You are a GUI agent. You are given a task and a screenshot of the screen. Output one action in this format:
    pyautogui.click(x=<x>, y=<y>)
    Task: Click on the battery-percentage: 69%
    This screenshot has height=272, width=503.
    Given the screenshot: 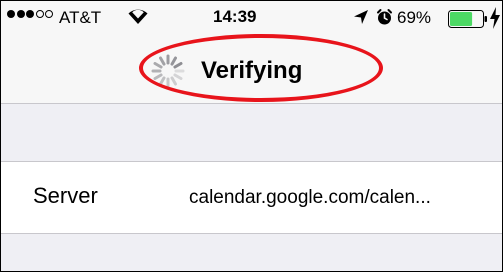 What is the action you would take?
    pyautogui.click(x=414, y=17)
    